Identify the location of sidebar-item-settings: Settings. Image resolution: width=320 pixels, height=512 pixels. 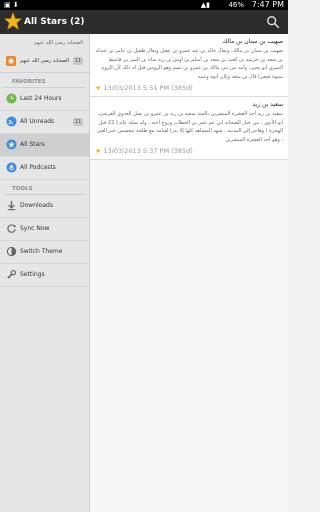
(44, 275).